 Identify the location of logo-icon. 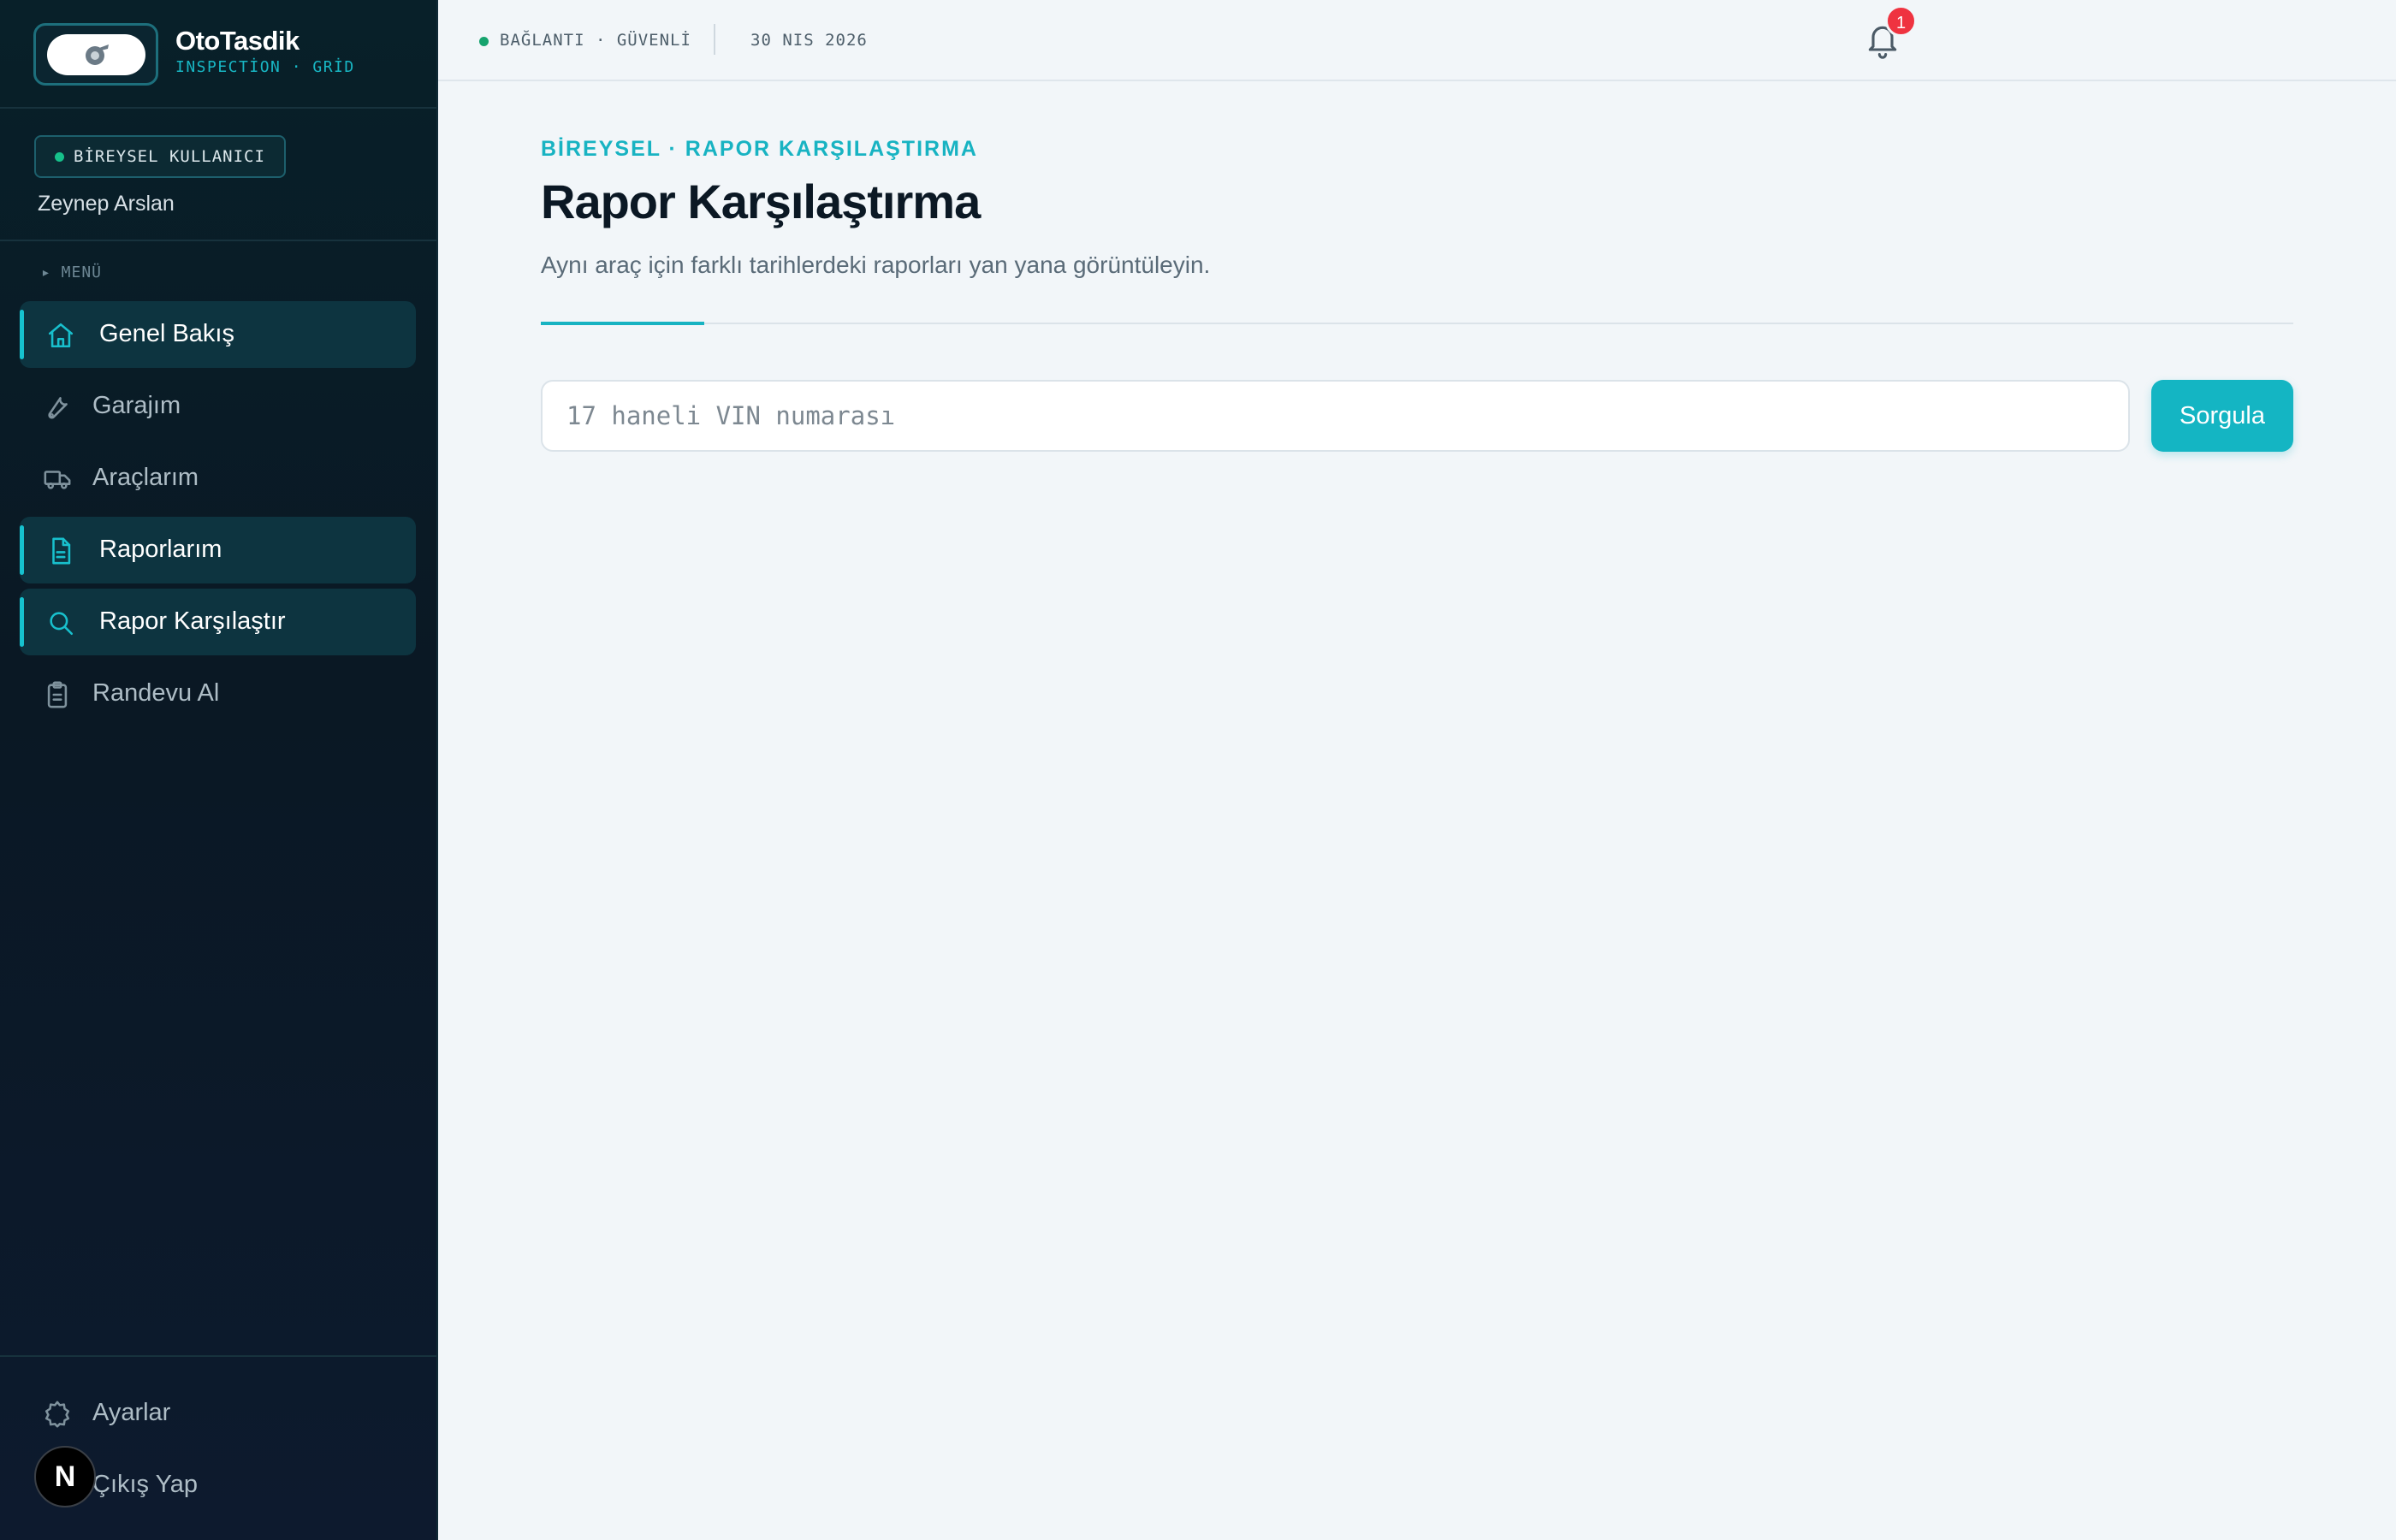
(97, 54).